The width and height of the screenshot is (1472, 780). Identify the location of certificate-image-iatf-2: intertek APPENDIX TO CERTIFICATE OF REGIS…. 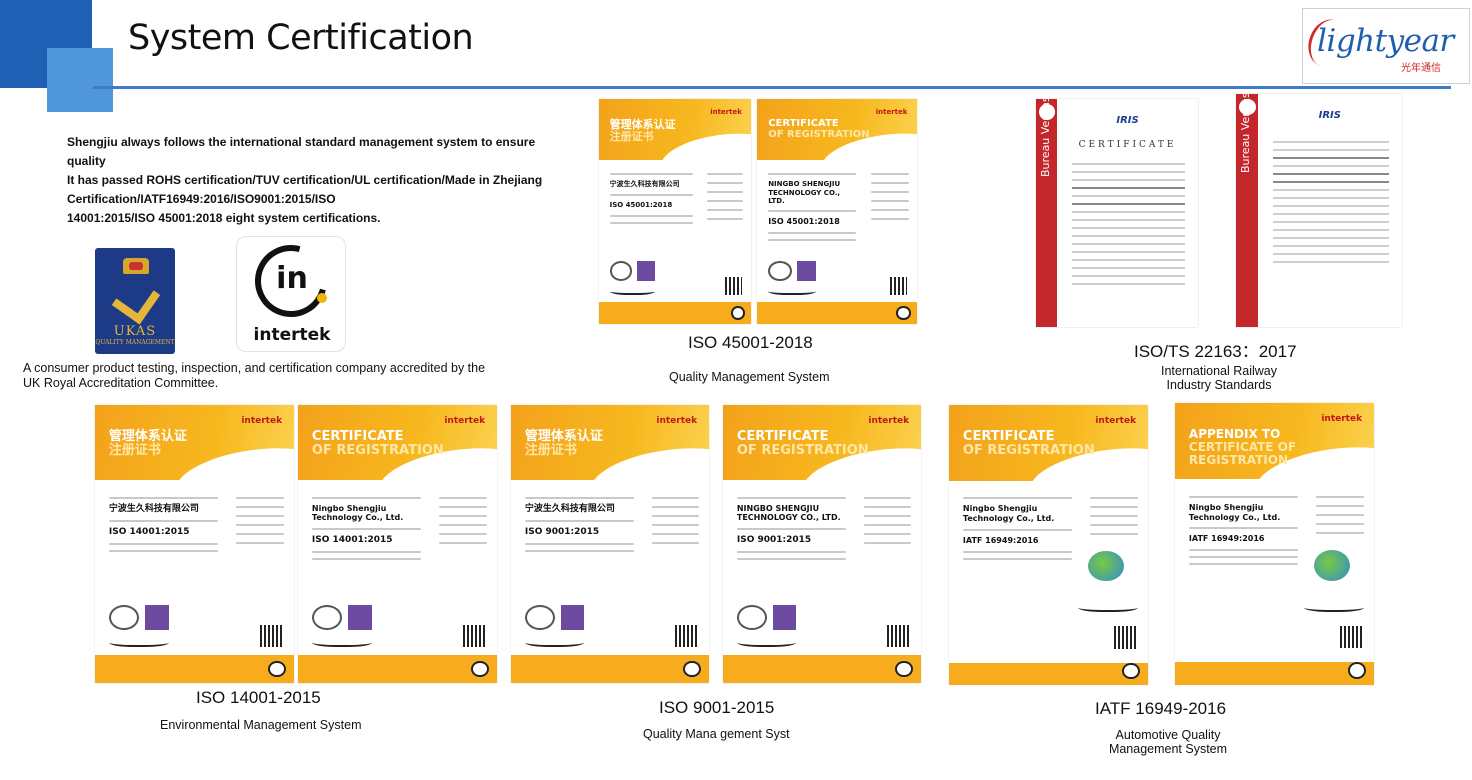
(1274, 544).